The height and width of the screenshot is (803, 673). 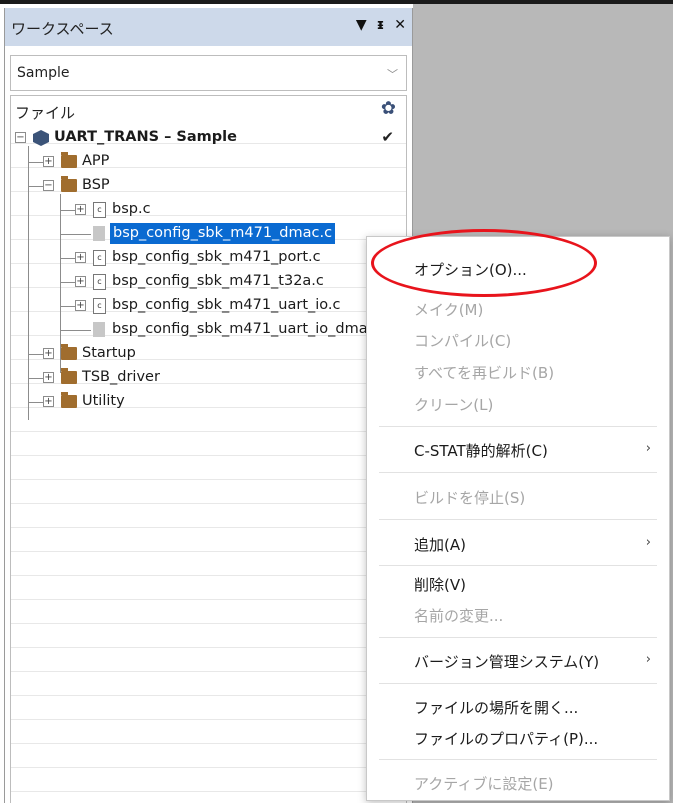 I want to click on menu-item-set-active: アクティブに設定(E), so click(x=484, y=783).